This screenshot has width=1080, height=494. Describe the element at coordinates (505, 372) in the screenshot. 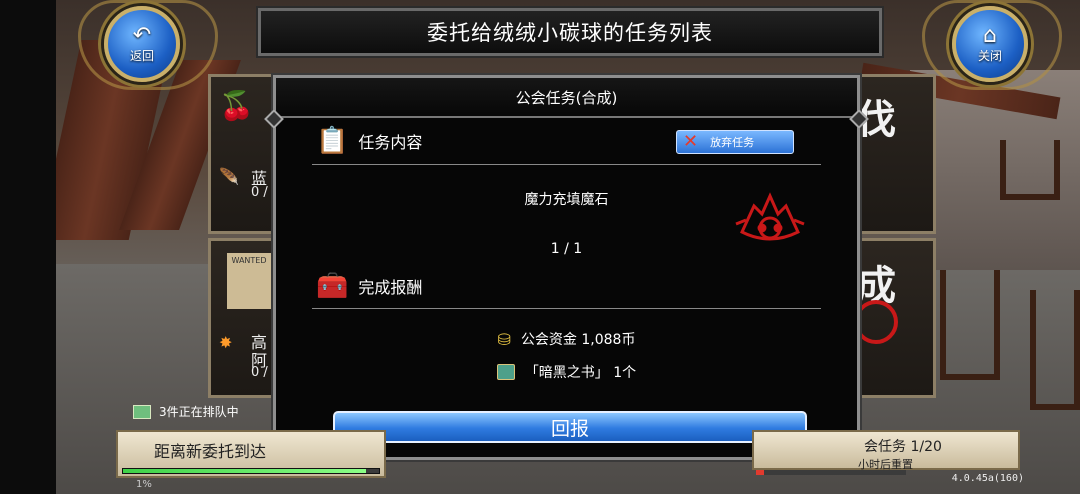

I see `book-icon` at that location.